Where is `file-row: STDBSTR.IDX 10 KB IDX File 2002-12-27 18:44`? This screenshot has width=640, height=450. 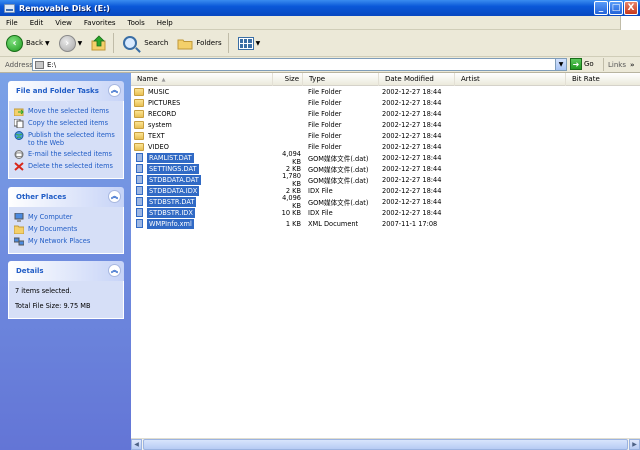
file-row: STDBSTR.IDX 10 KB IDX File 2002-12-27 18:44 is located at coordinates (385, 212).